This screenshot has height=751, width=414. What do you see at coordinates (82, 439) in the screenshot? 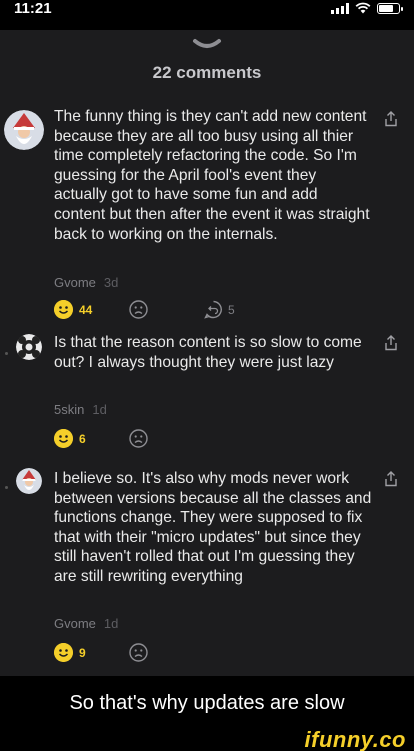
I see `smile-count: 6` at bounding box center [82, 439].